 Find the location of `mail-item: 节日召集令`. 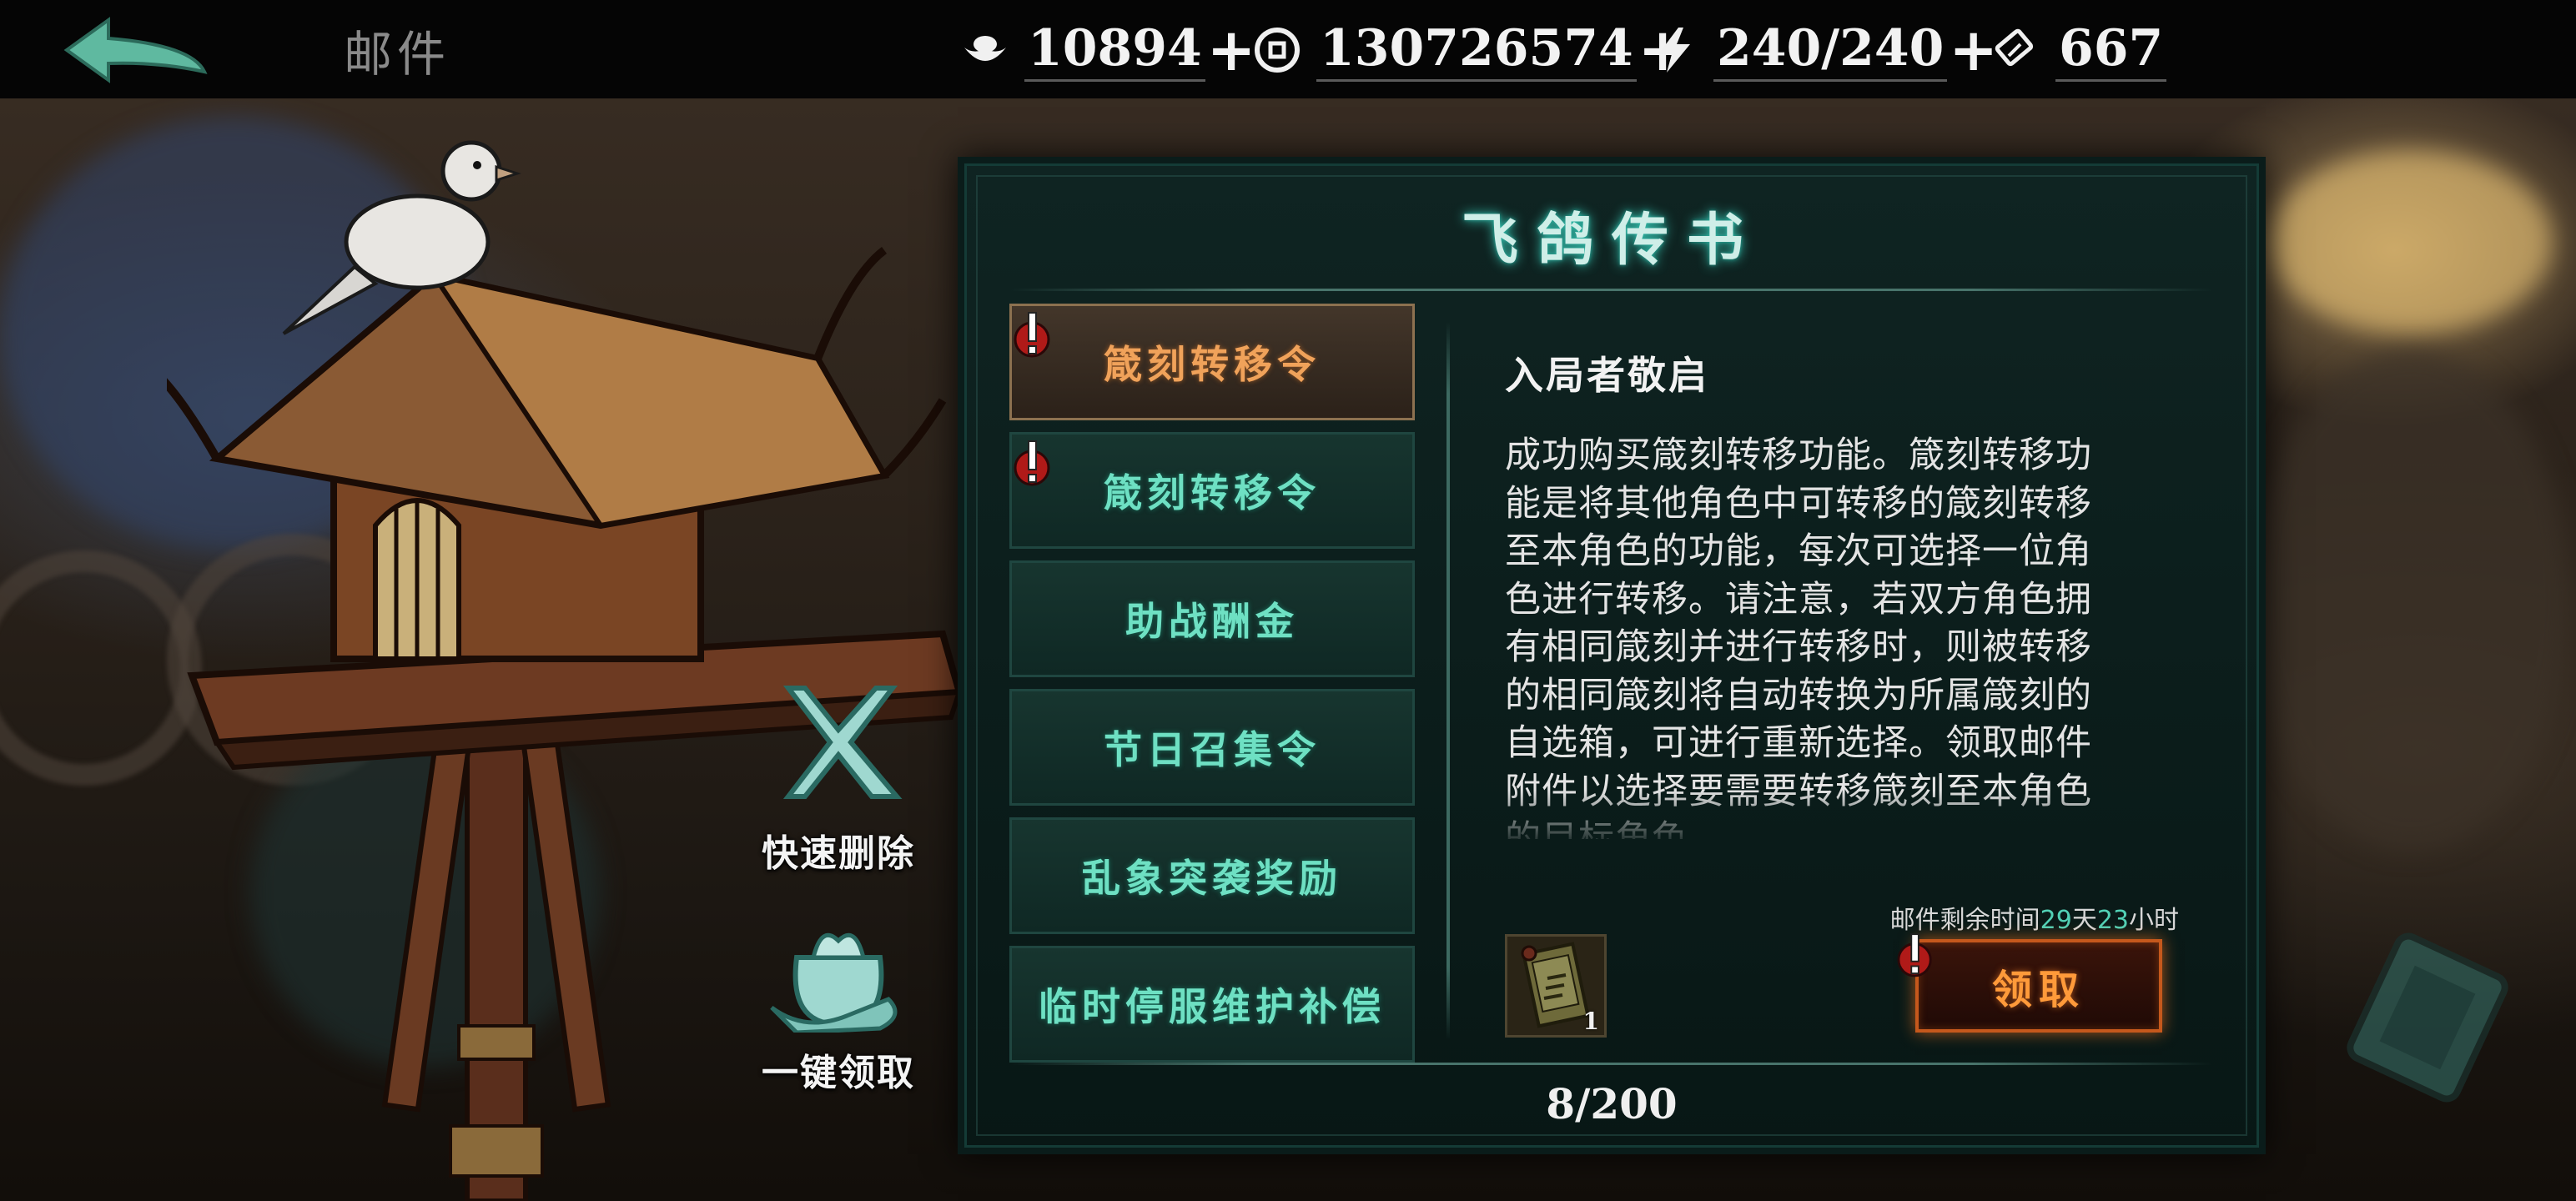

mail-item: 节日召集令 is located at coordinates (1212, 748).